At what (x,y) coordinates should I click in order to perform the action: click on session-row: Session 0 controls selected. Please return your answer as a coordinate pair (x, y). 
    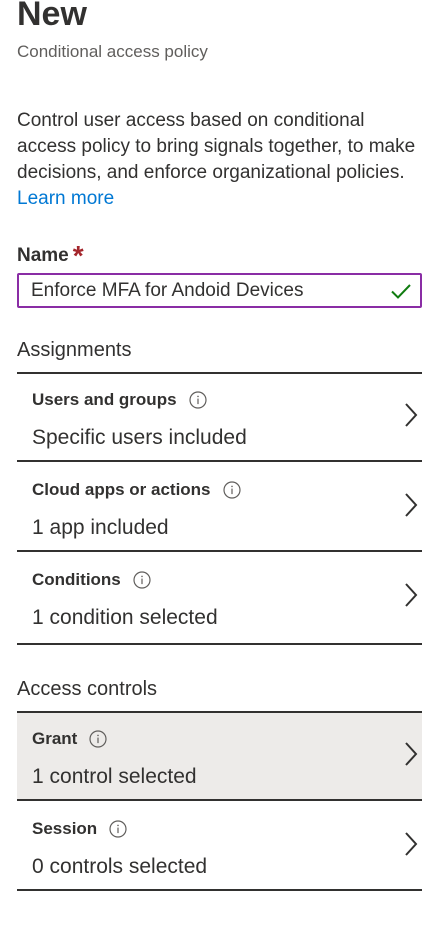
    Looking at the image, I should click on (219, 847).